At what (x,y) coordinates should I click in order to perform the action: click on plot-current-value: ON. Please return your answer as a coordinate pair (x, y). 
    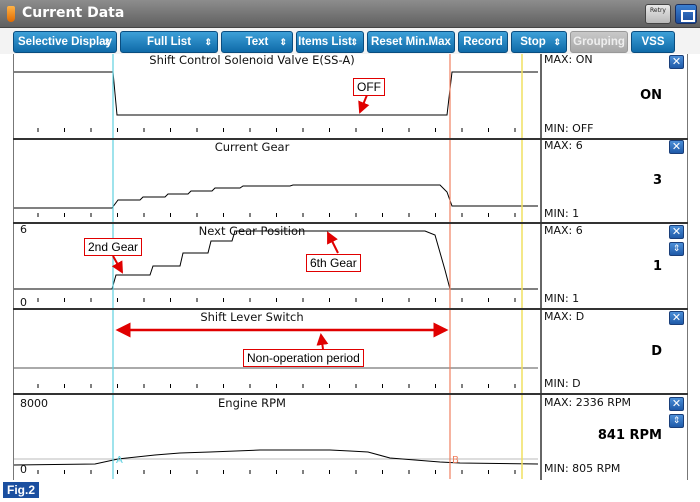
    Looking at the image, I should click on (651, 95).